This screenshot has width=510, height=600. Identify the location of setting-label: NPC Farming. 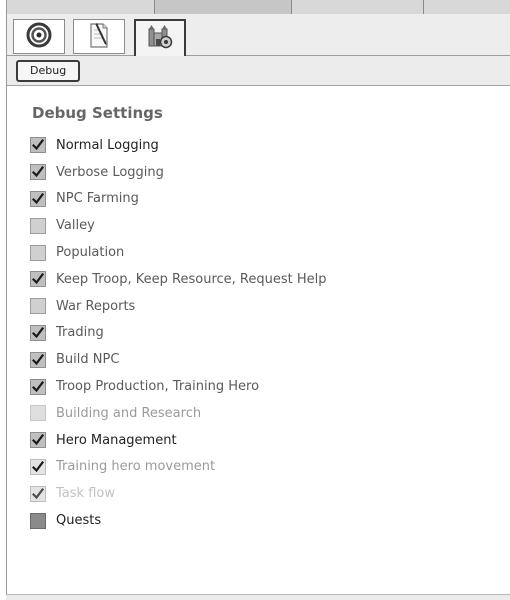
(97, 199).